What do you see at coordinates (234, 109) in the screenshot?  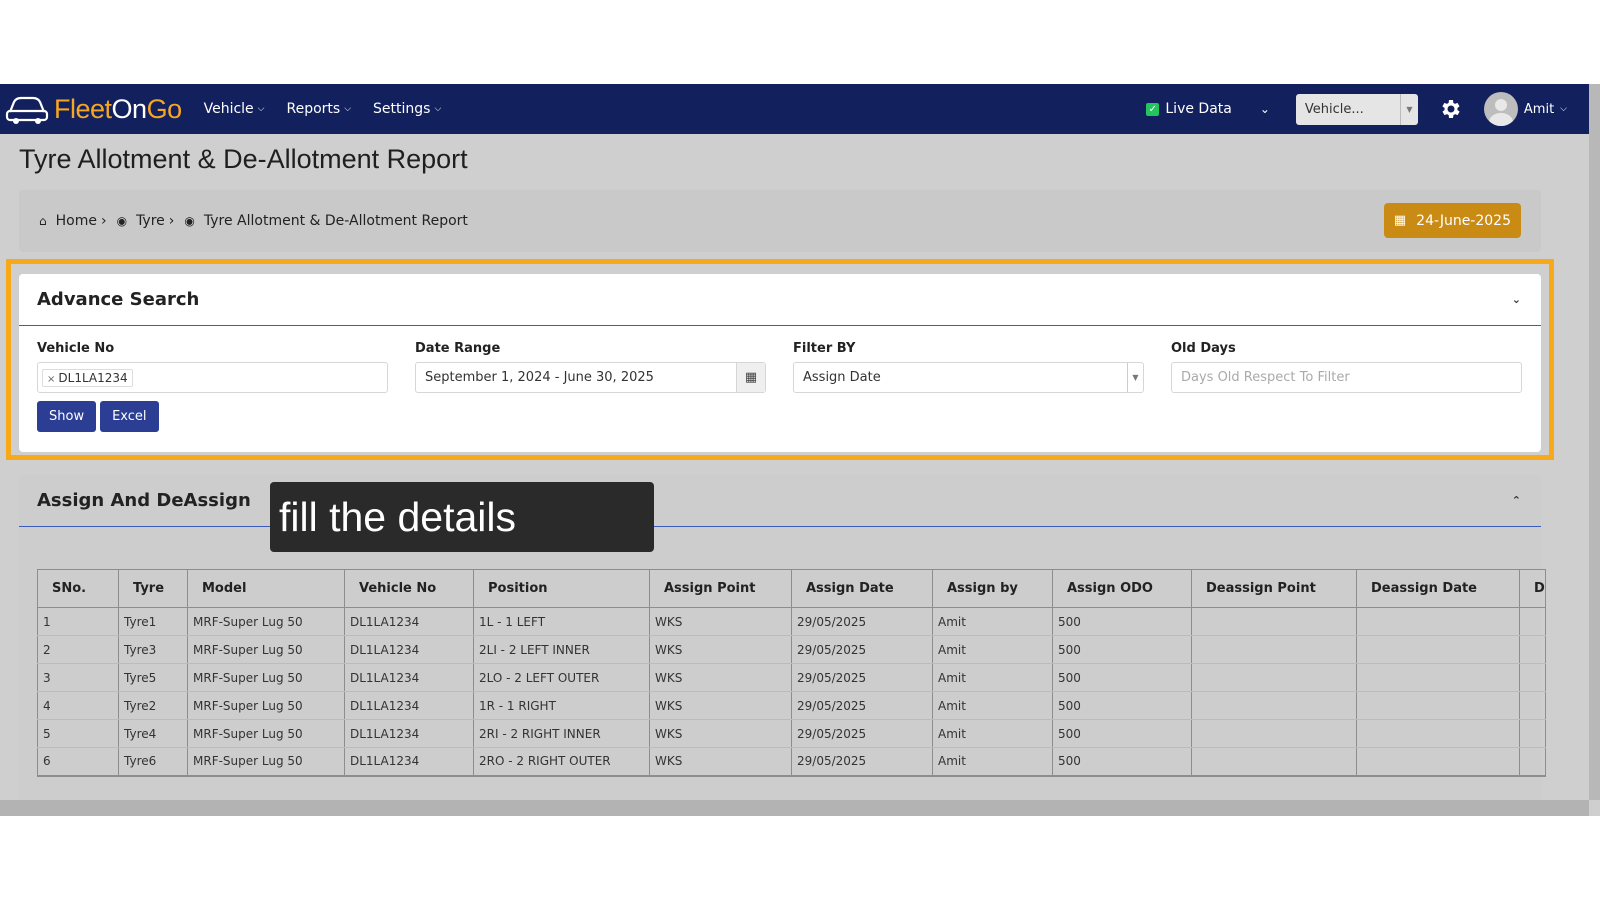 I see `menu-vehicle: Vehicle ⌵` at bounding box center [234, 109].